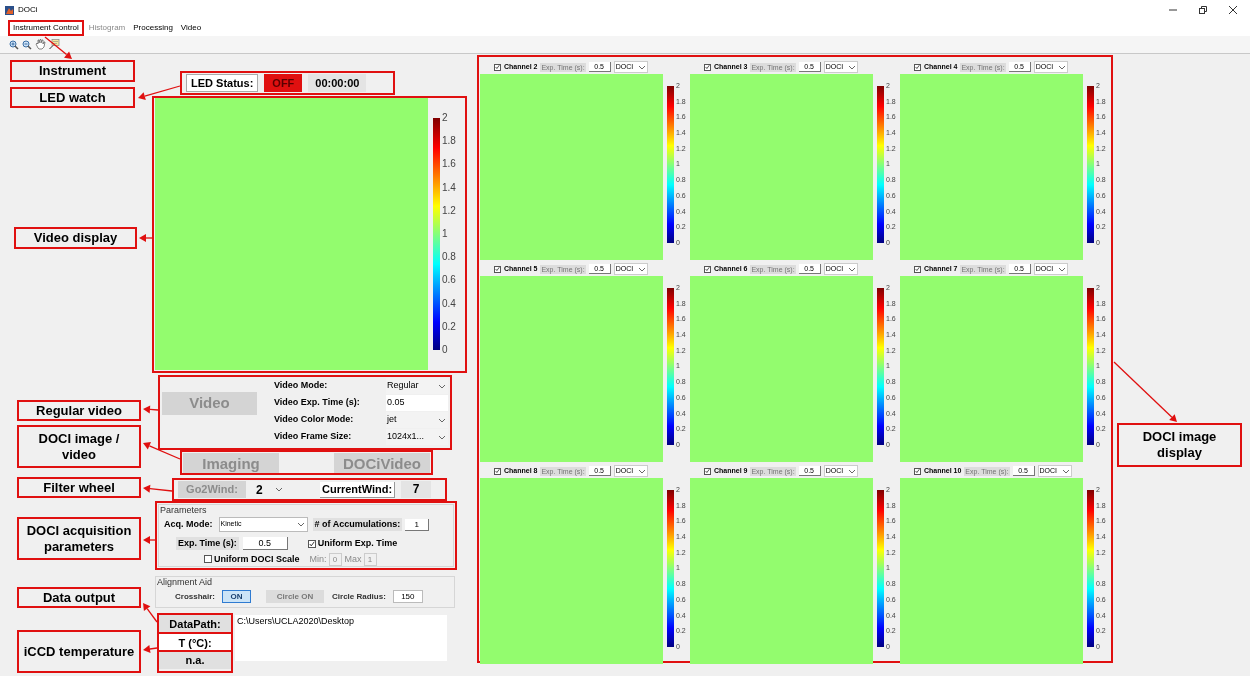 The width and height of the screenshot is (1250, 676). Describe the element at coordinates (449, 326) in the screenshot. I see `tick-label: 0.2` at that location.